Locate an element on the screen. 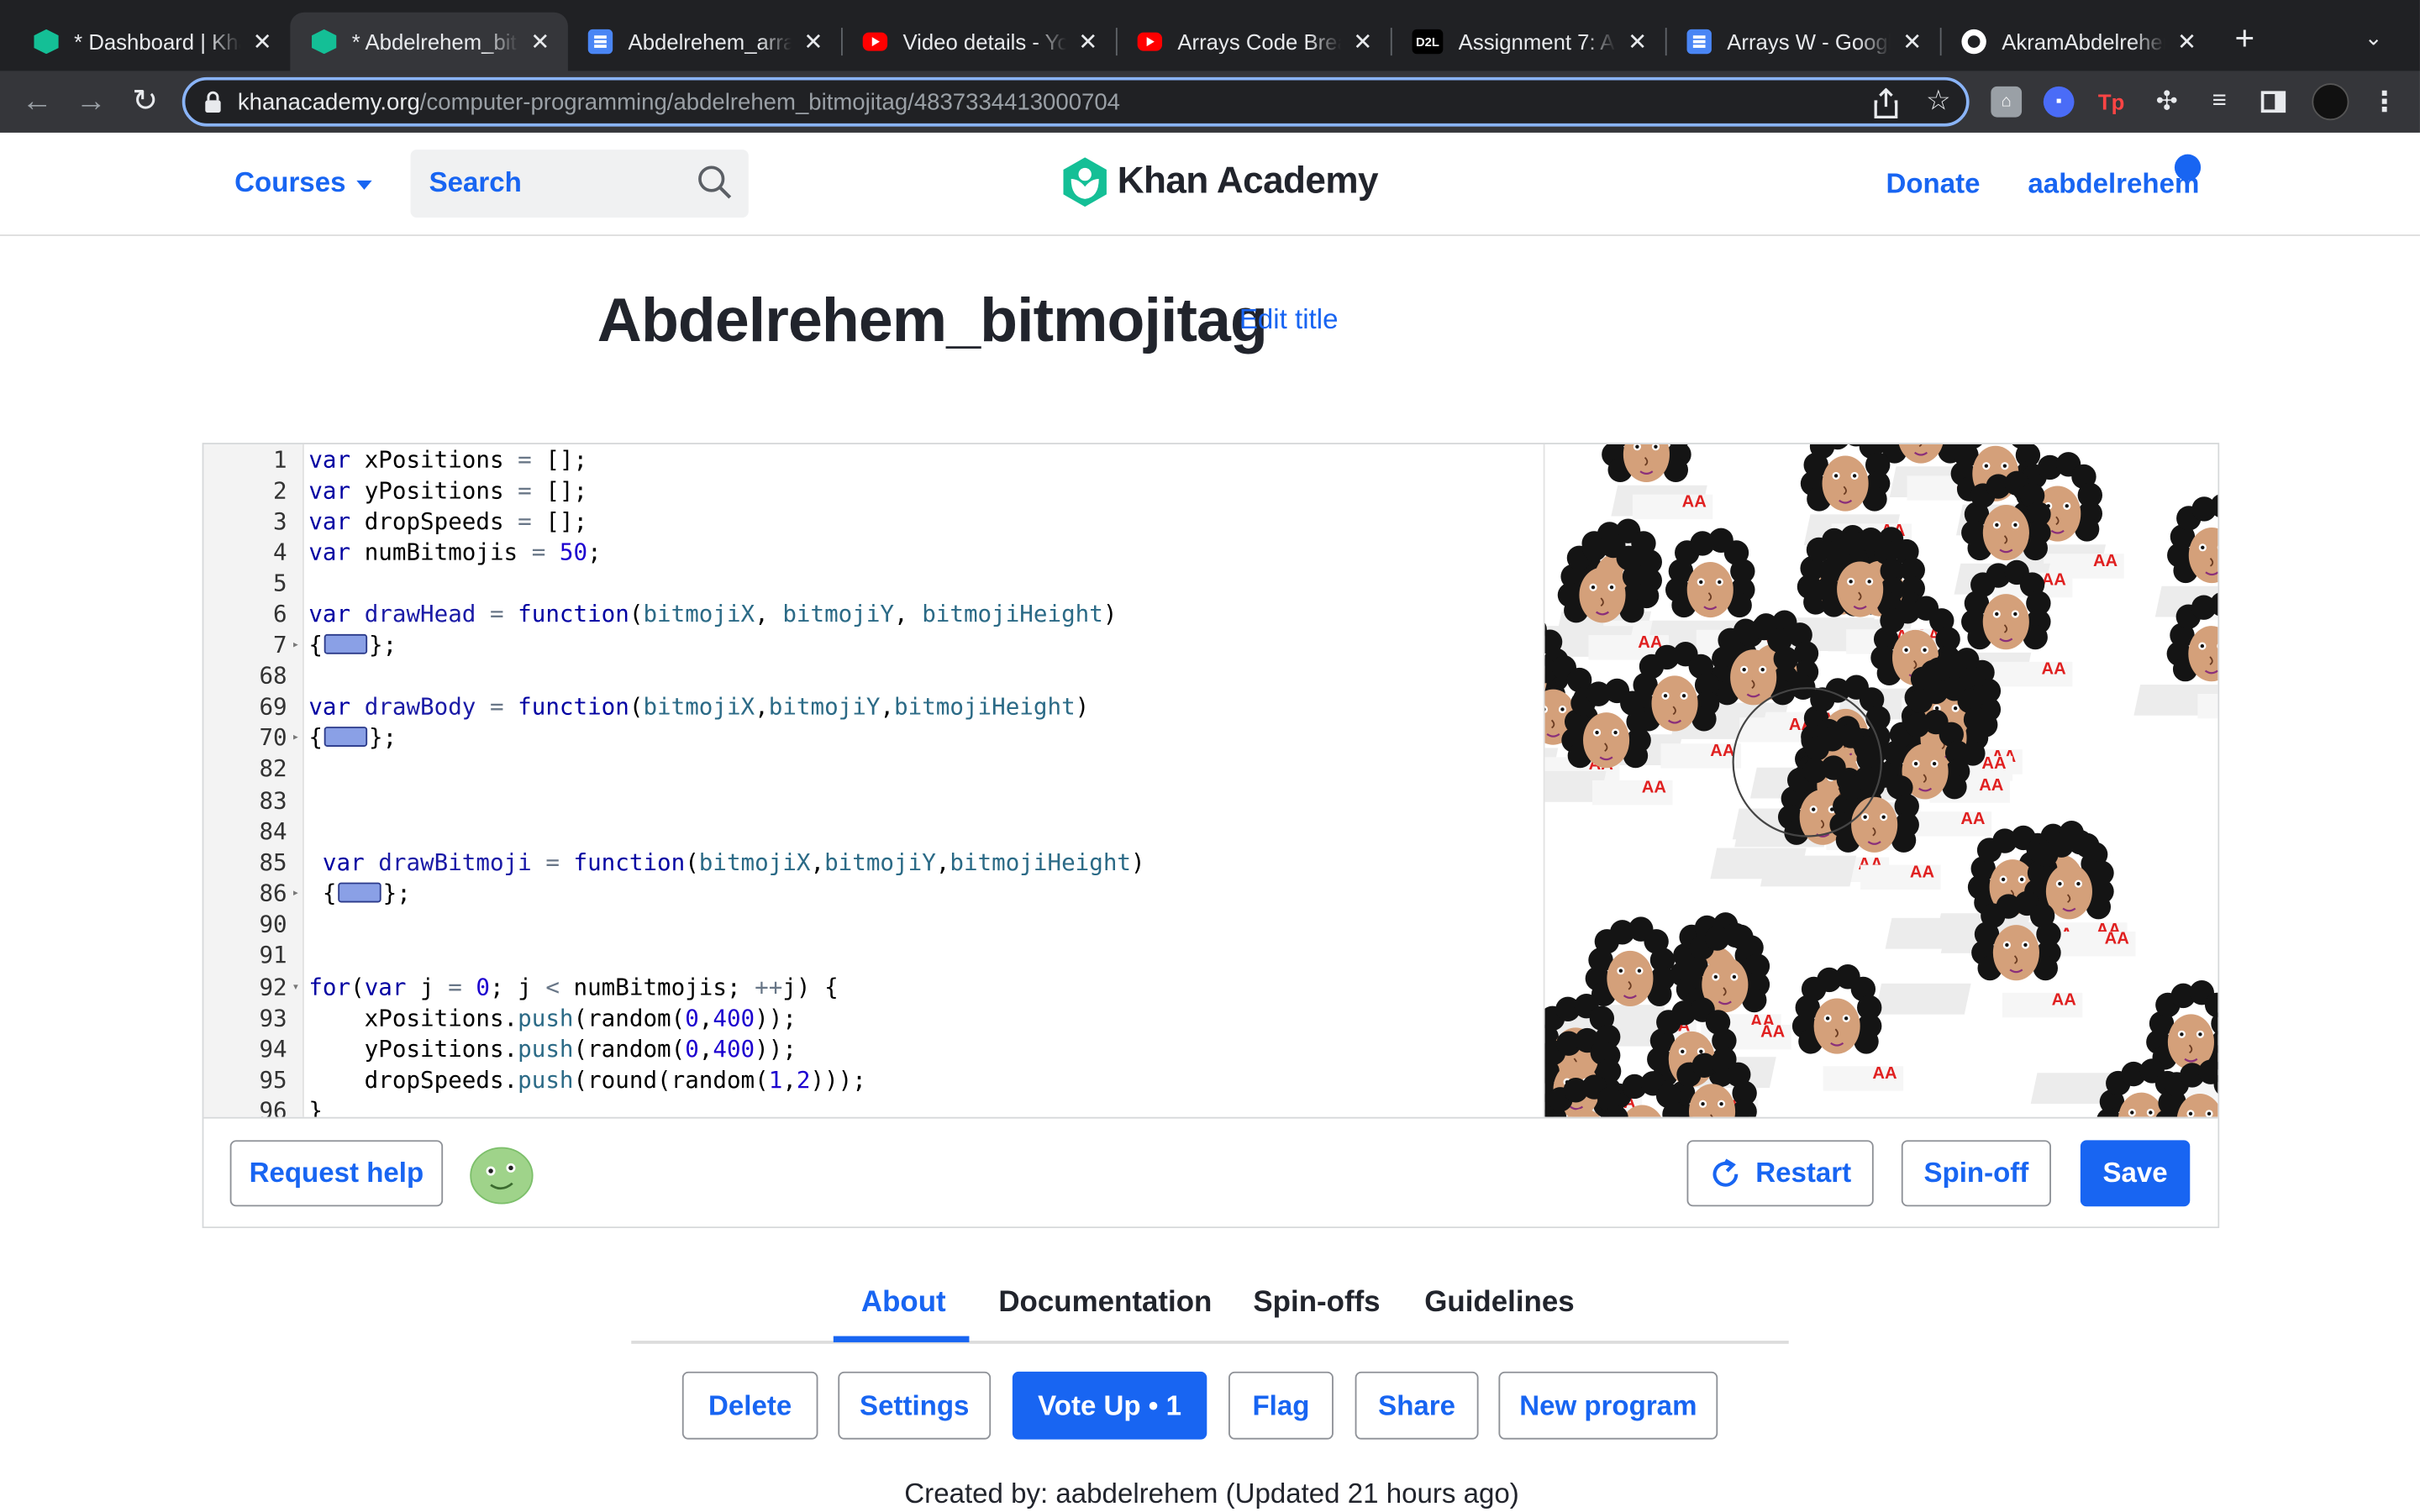 This screenshot has height=1512, width=2420. courses-menu: Courses is located at coordinates (303, 182).